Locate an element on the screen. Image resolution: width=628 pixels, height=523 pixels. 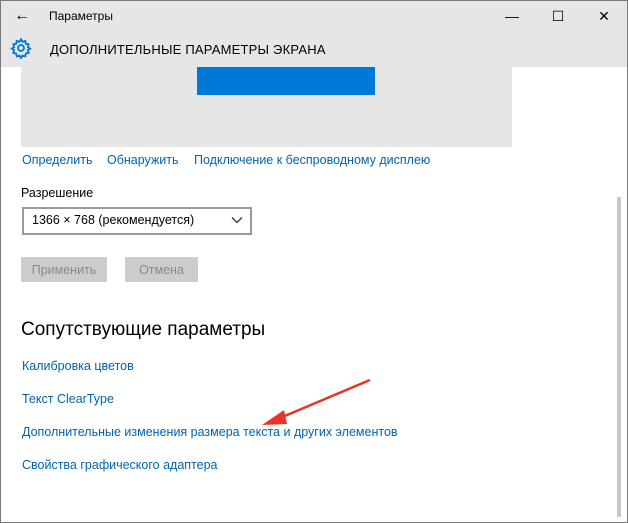
scrollbar-thumb is located at coordinates (619, 357).